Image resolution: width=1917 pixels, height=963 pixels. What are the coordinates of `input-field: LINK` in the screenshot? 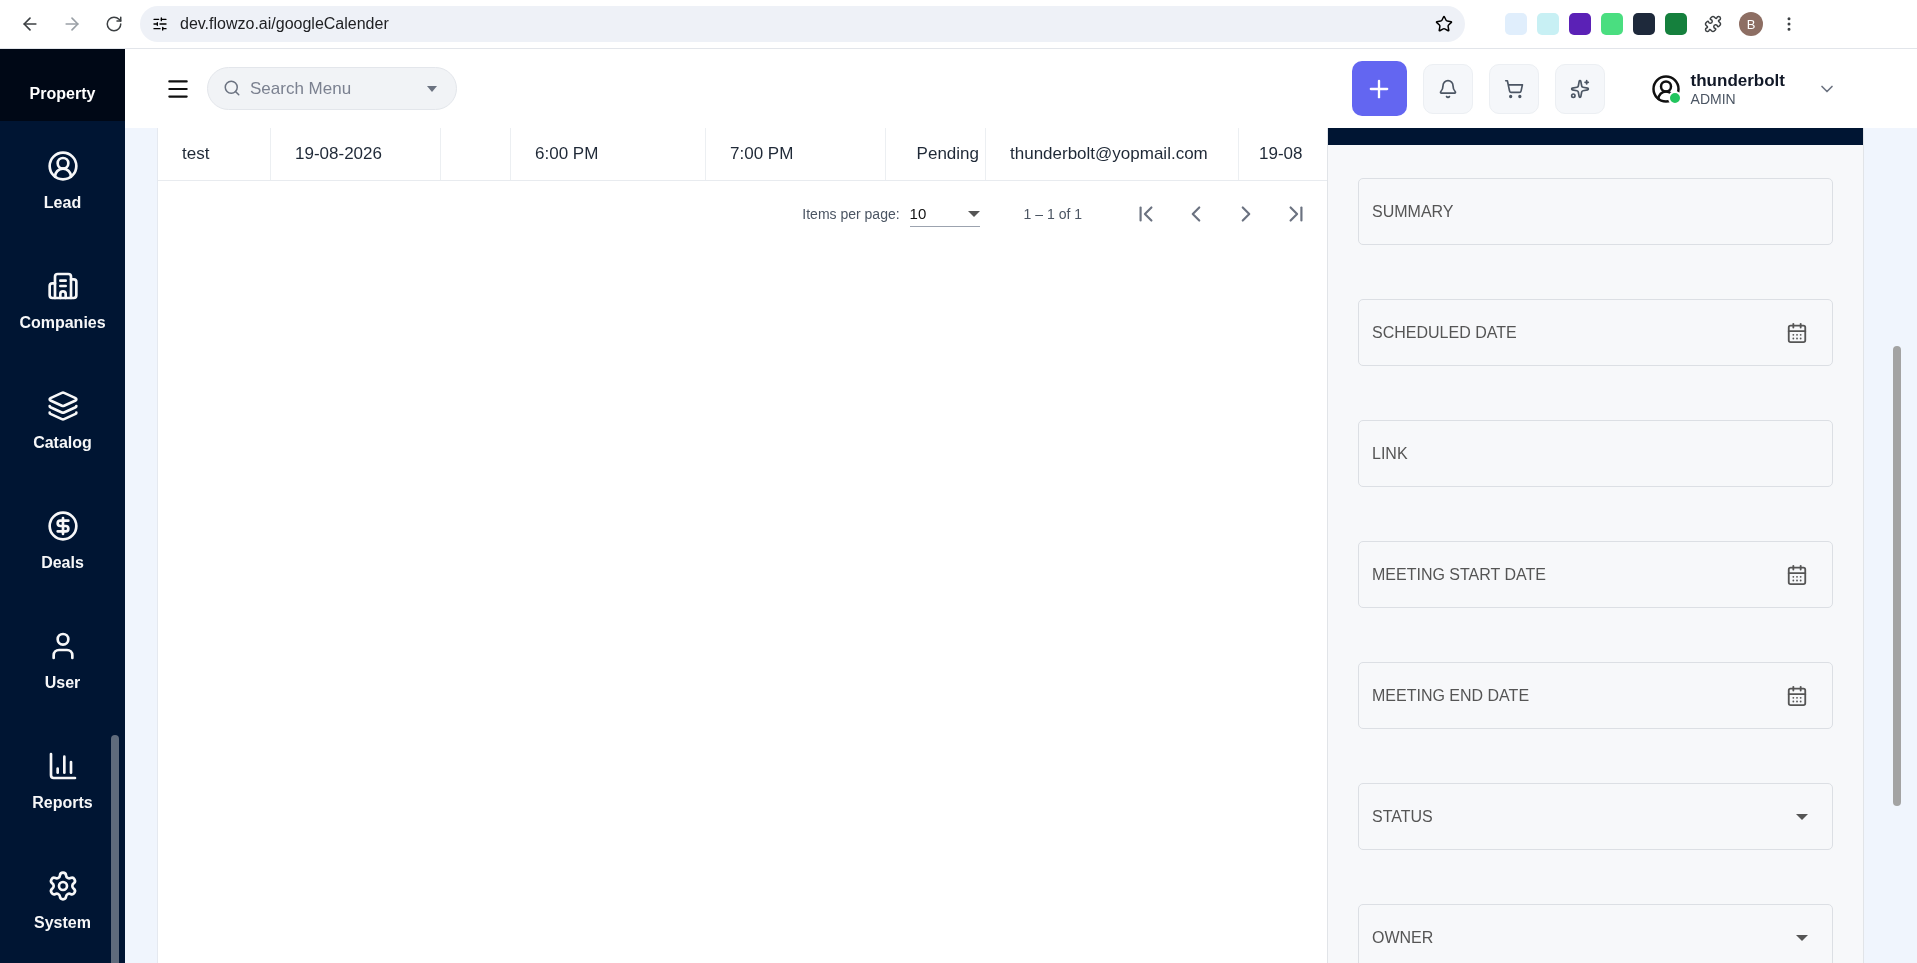 It's located at (1595, 453).